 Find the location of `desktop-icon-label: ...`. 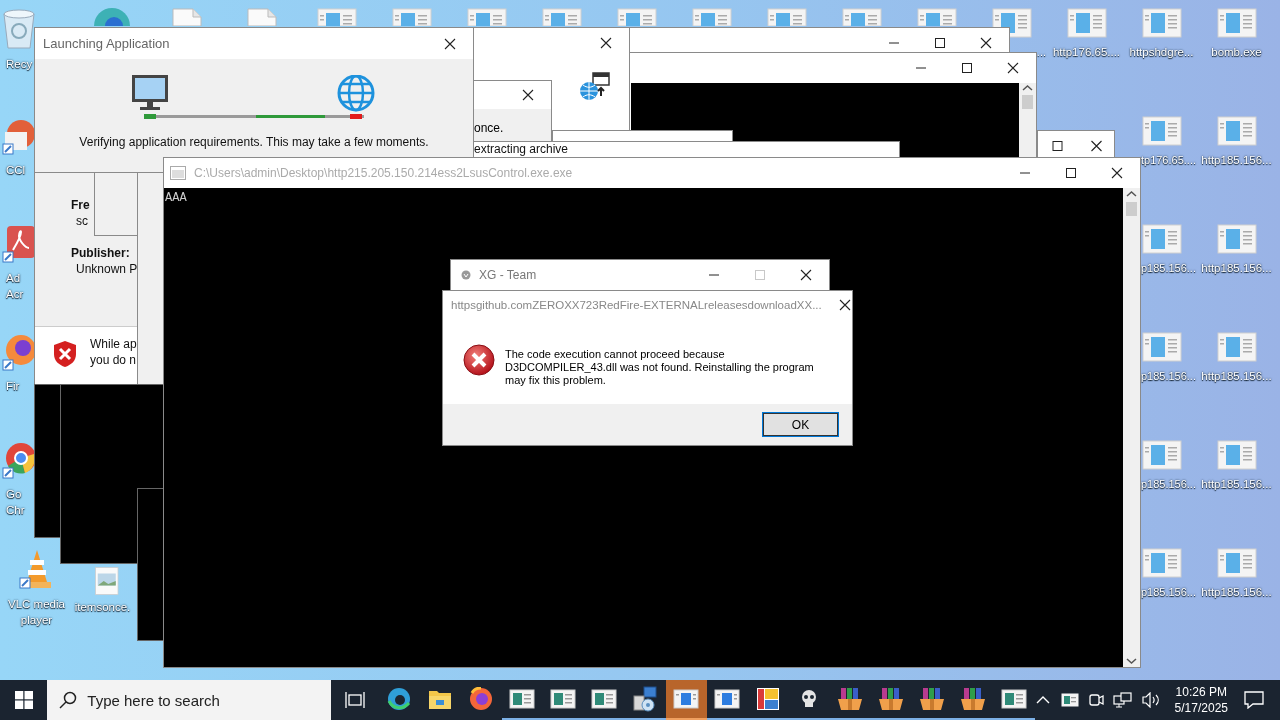

desktop-icon-label: ... is located at coordinates (1041, 52).